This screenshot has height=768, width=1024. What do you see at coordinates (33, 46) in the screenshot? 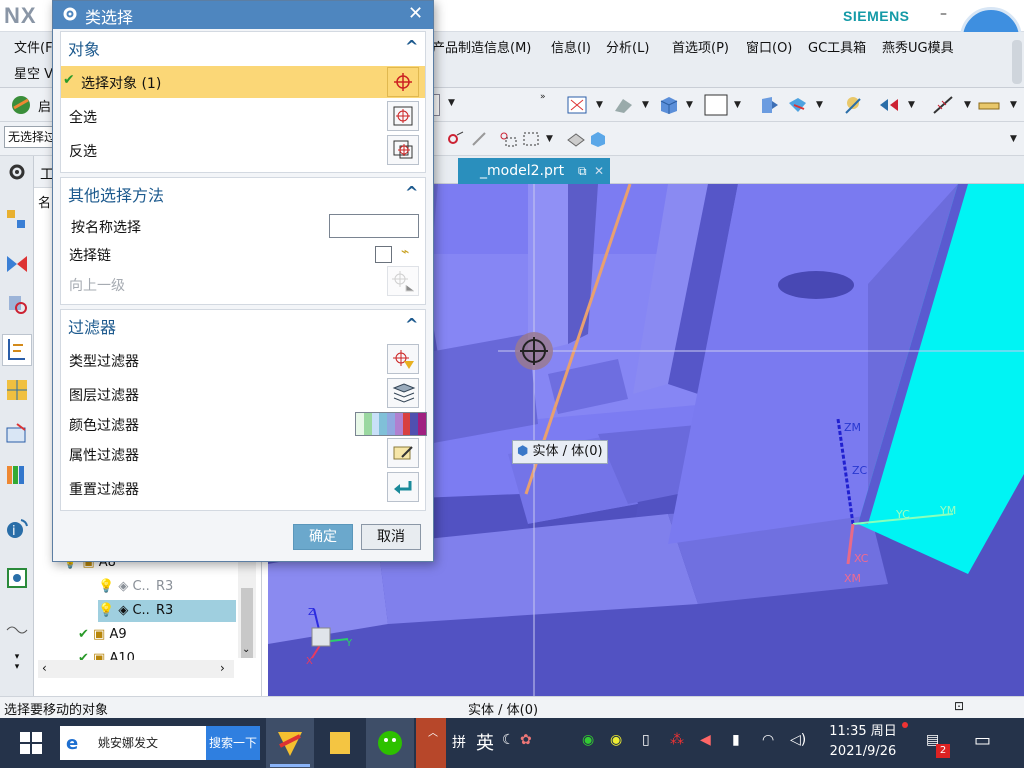
I see `menu-file: 文件(F` at bounding box center [33, 46].